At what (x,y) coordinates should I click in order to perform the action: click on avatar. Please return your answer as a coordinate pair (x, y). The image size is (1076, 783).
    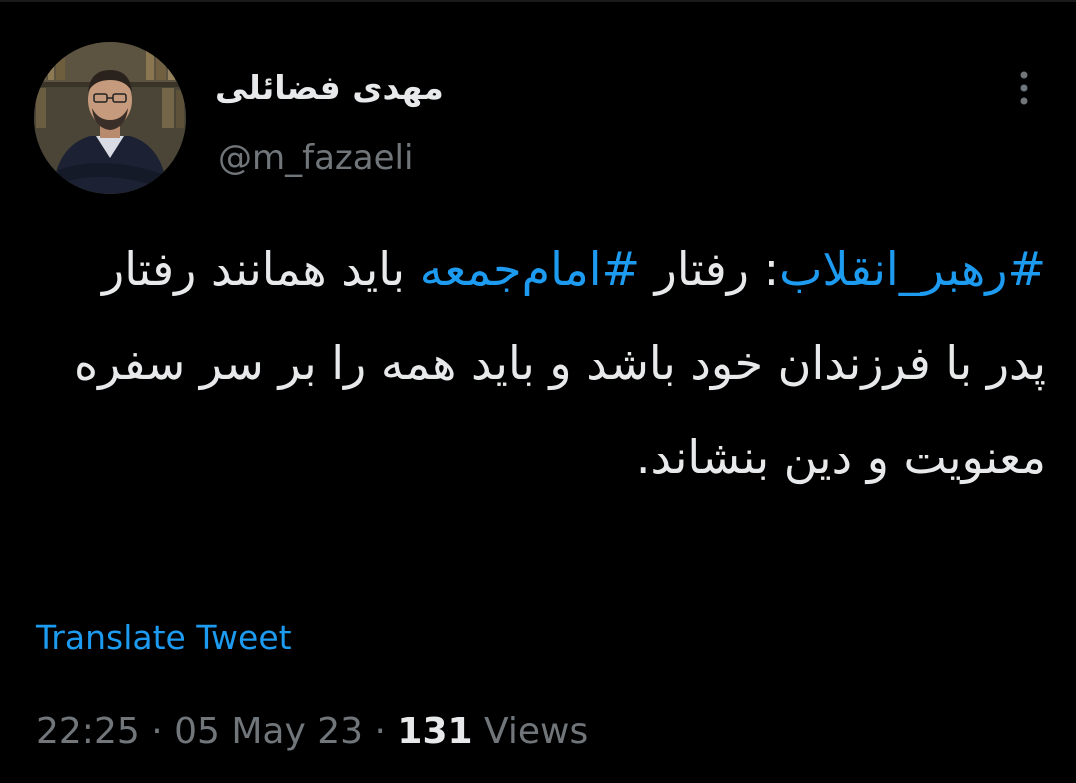
    Looking at the image, I should click on (110, 118).